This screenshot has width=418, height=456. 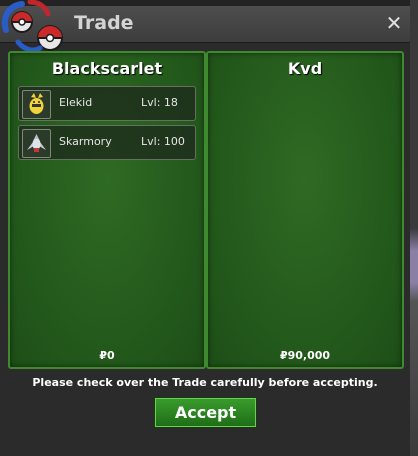 What do you see at coordinates (104, 23) in the screenshot?
I see `window-title: Trade` at bounding box center [104, 23].